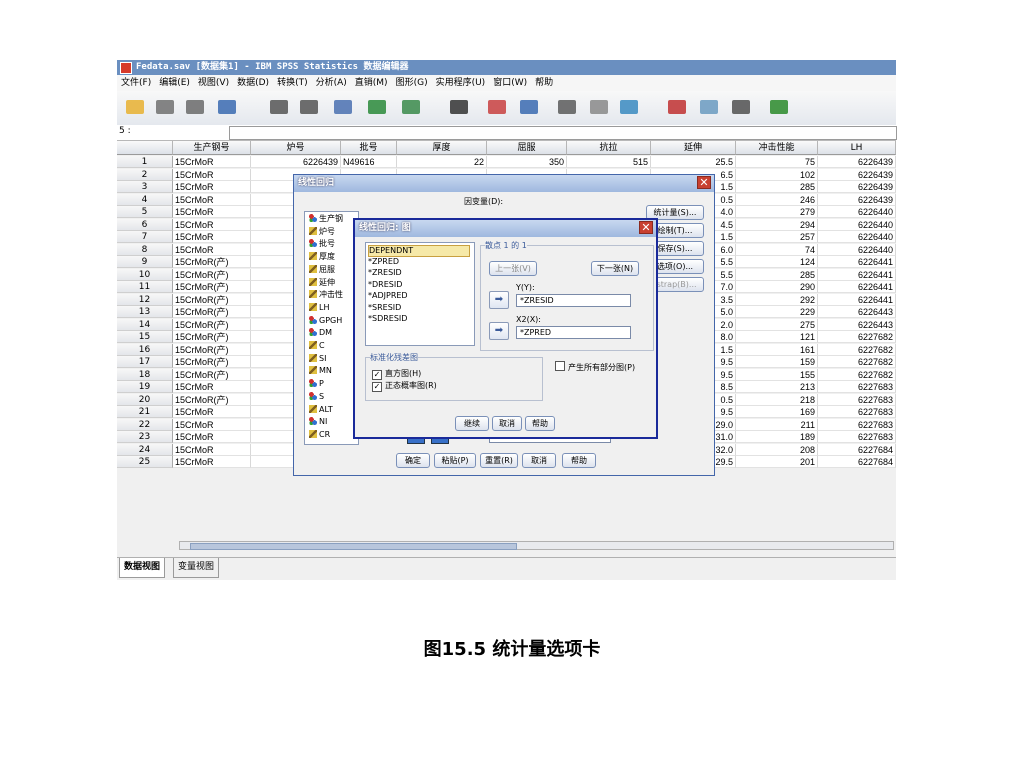 The image size is (1024, 768). What do you see at coordinates (777, 262) in the screenshot?
I see `table-cell: 124` at bounding box center [777, 262].